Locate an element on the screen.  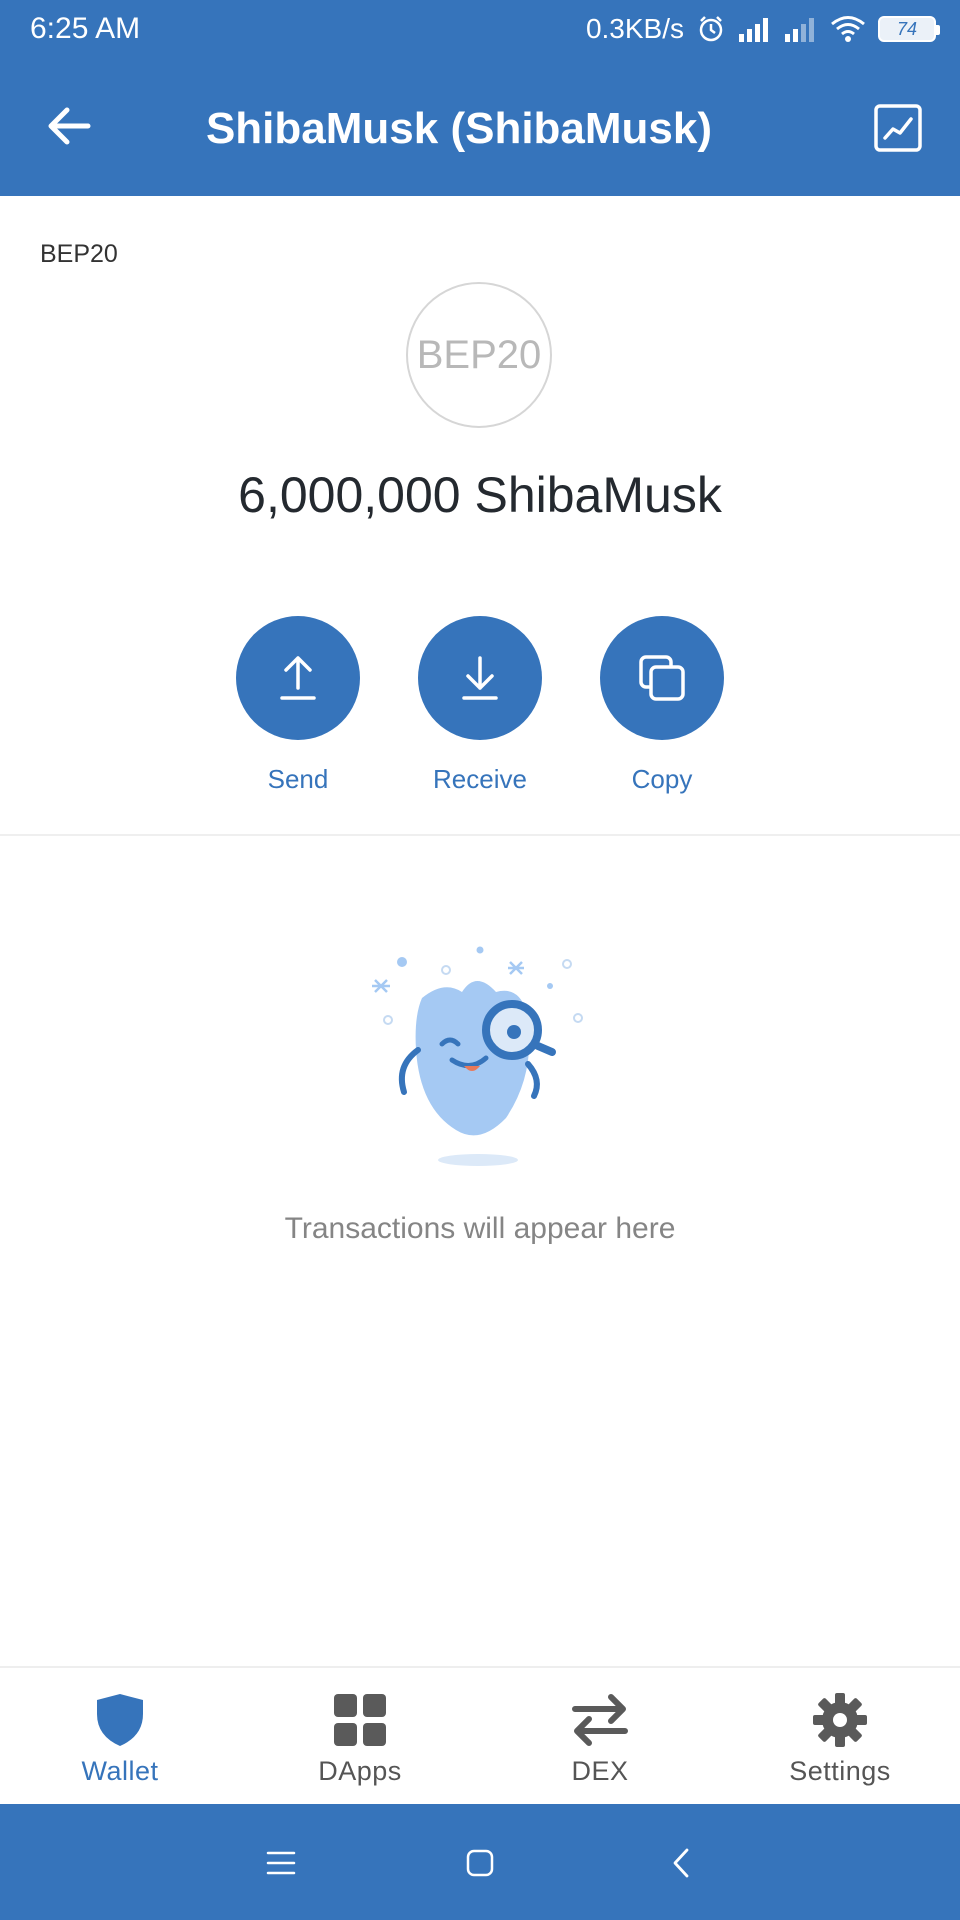
copy-icon is located at coordinates (662, 678).